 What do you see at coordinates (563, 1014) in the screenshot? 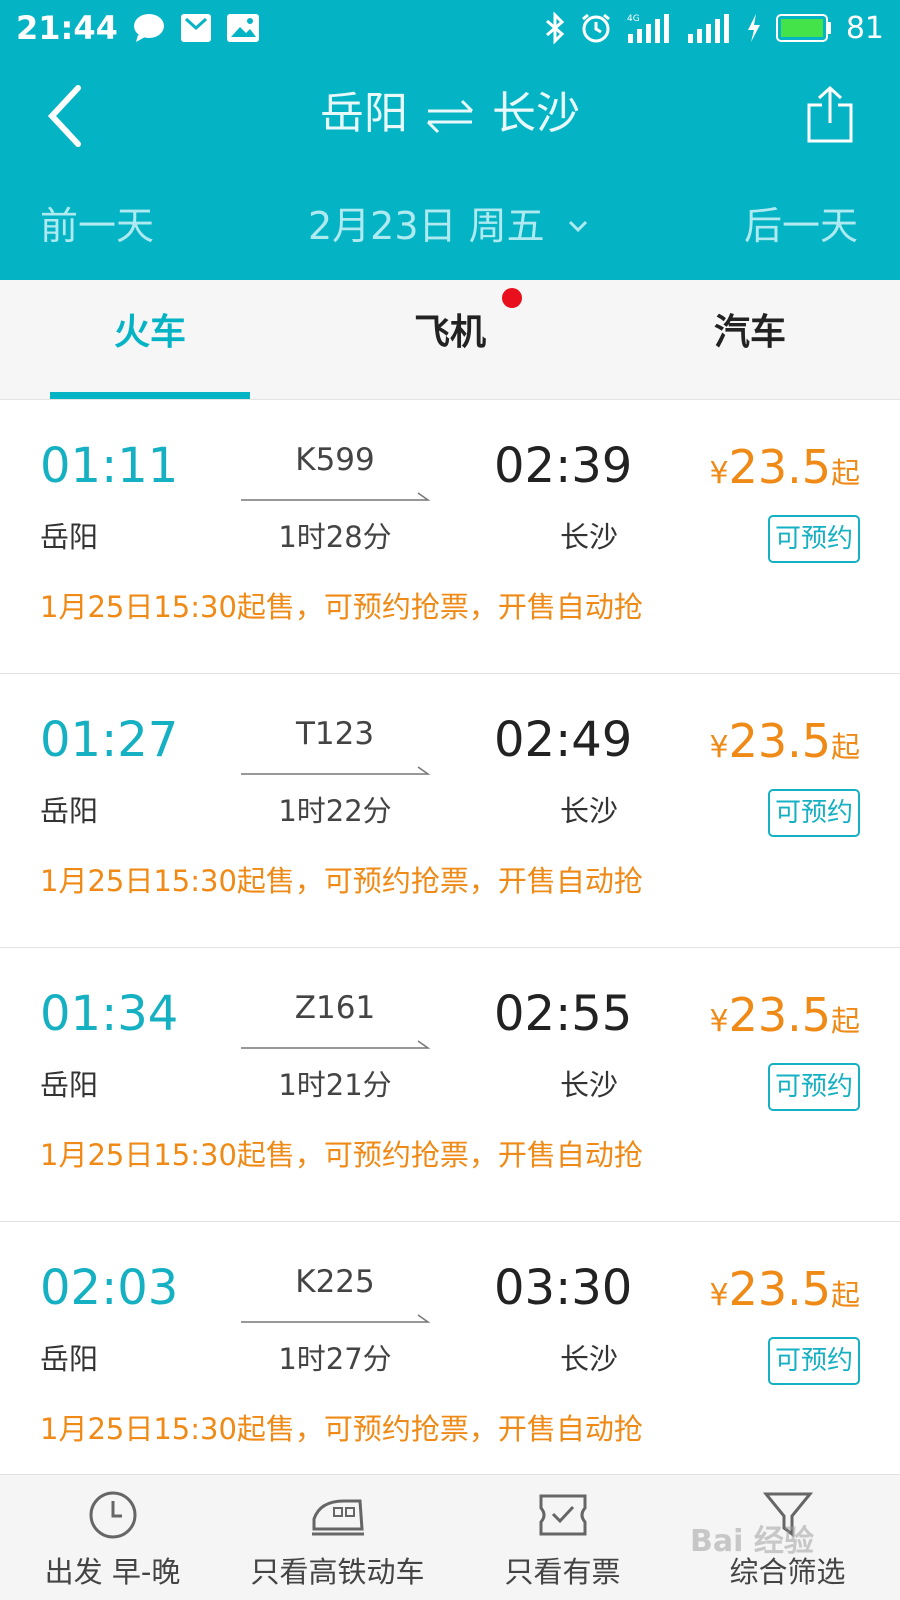
I see `arrival-time: 02:55` at bounding box center [563, 1014].